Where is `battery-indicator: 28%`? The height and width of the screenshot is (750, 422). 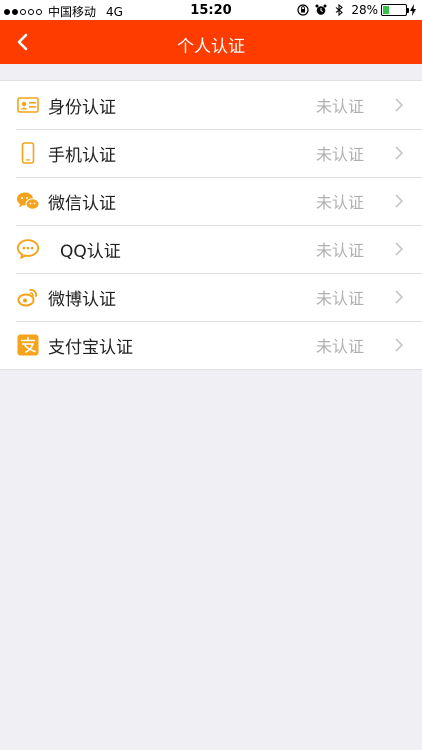
battery-indicator: 28% is located at coordinates (383, 10).